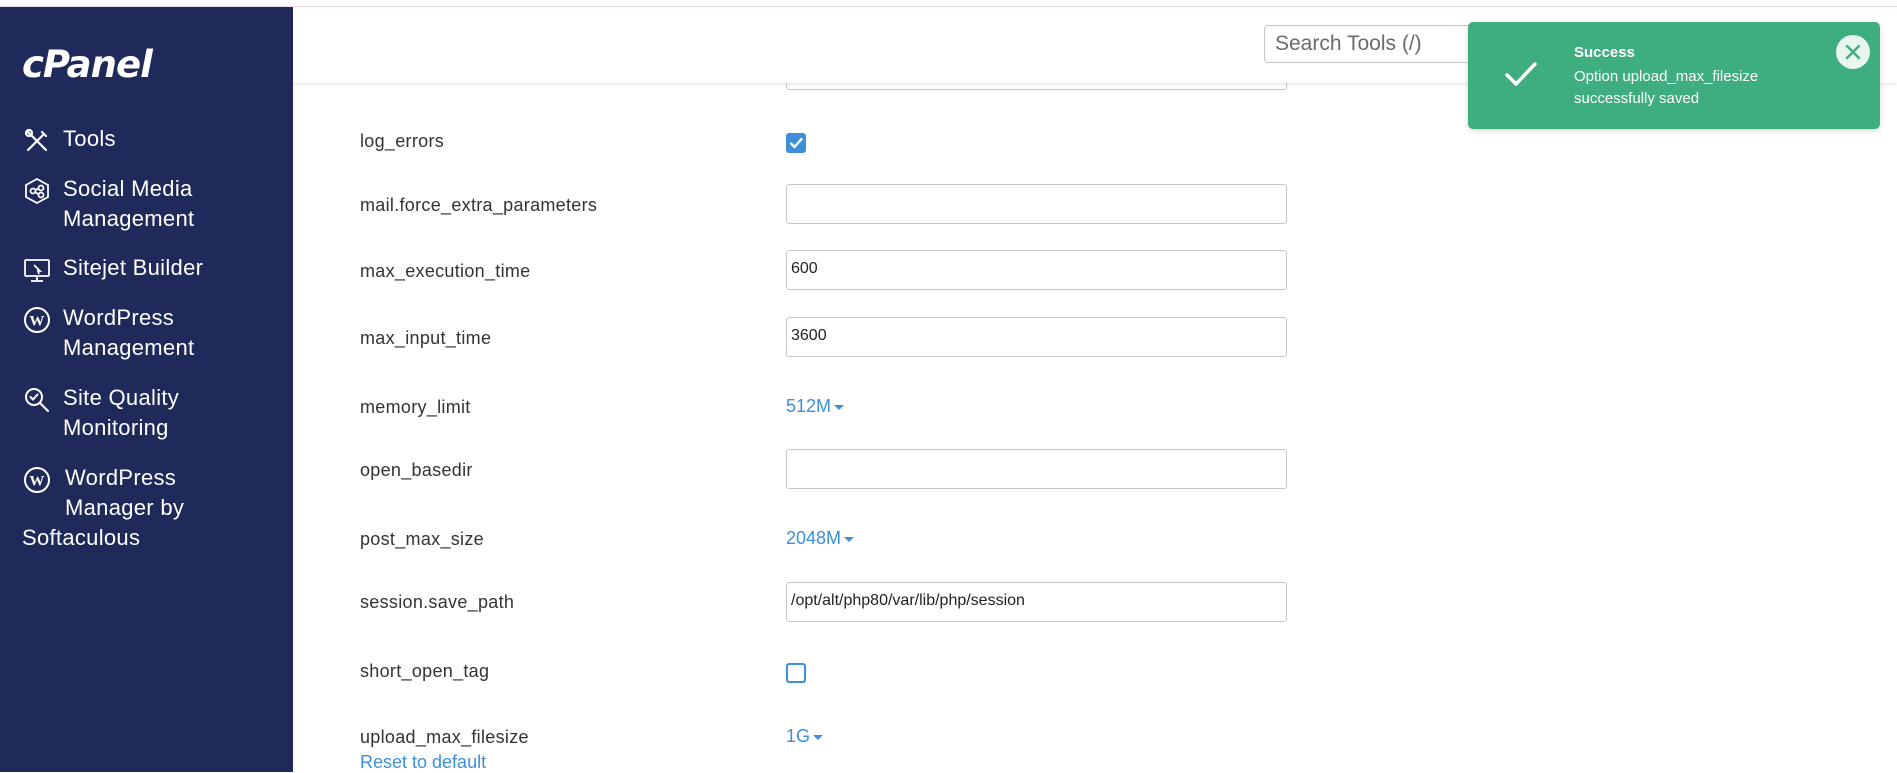 The width and height of the screenshot is (1897, 773). Describe the element at coordinates (416, 470) in the screenshot. I see `setting-label: open_basedir` at that location.